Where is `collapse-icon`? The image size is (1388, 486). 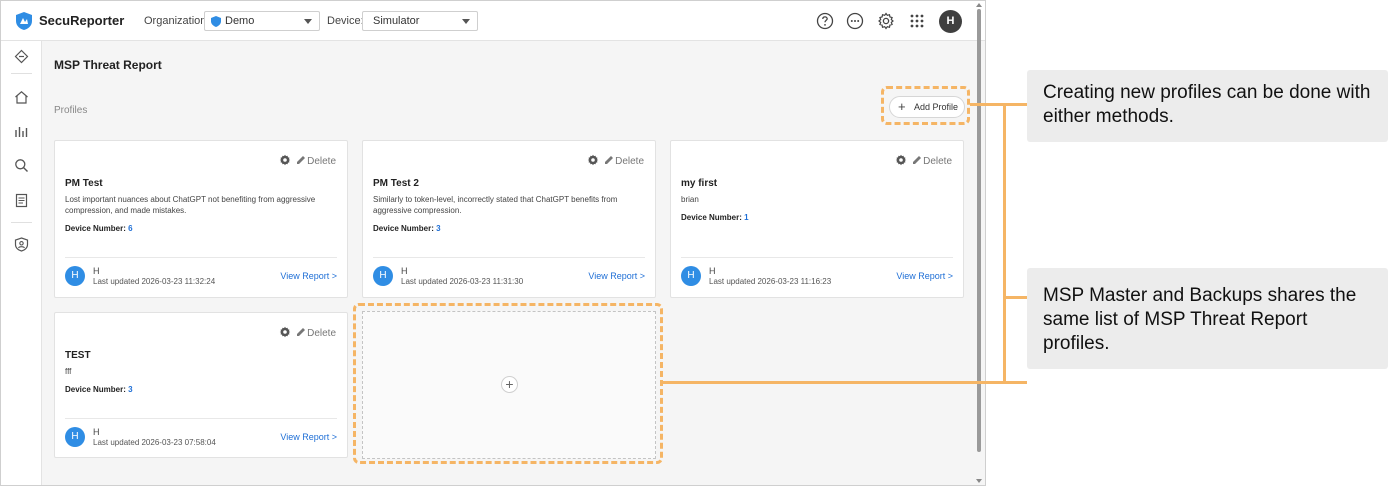 collapse-icon is located at coordinates (21, 56).